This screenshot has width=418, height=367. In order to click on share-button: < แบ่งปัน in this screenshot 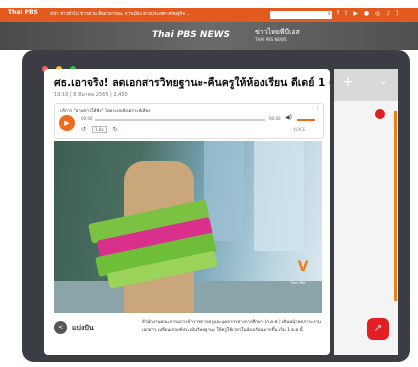, I will do `click(84, 328)`.